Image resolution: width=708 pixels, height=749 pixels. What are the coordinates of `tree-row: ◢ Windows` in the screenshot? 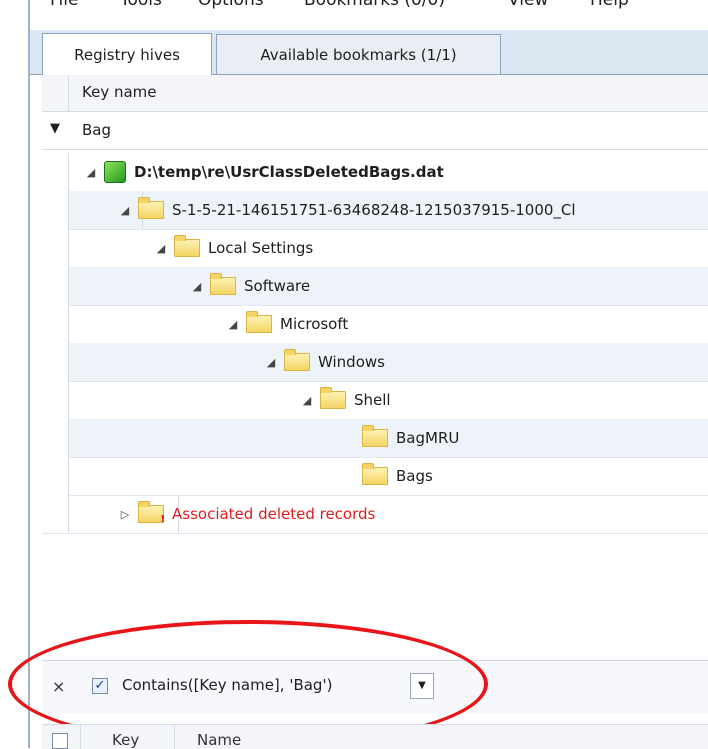 It's located at (375, 362).